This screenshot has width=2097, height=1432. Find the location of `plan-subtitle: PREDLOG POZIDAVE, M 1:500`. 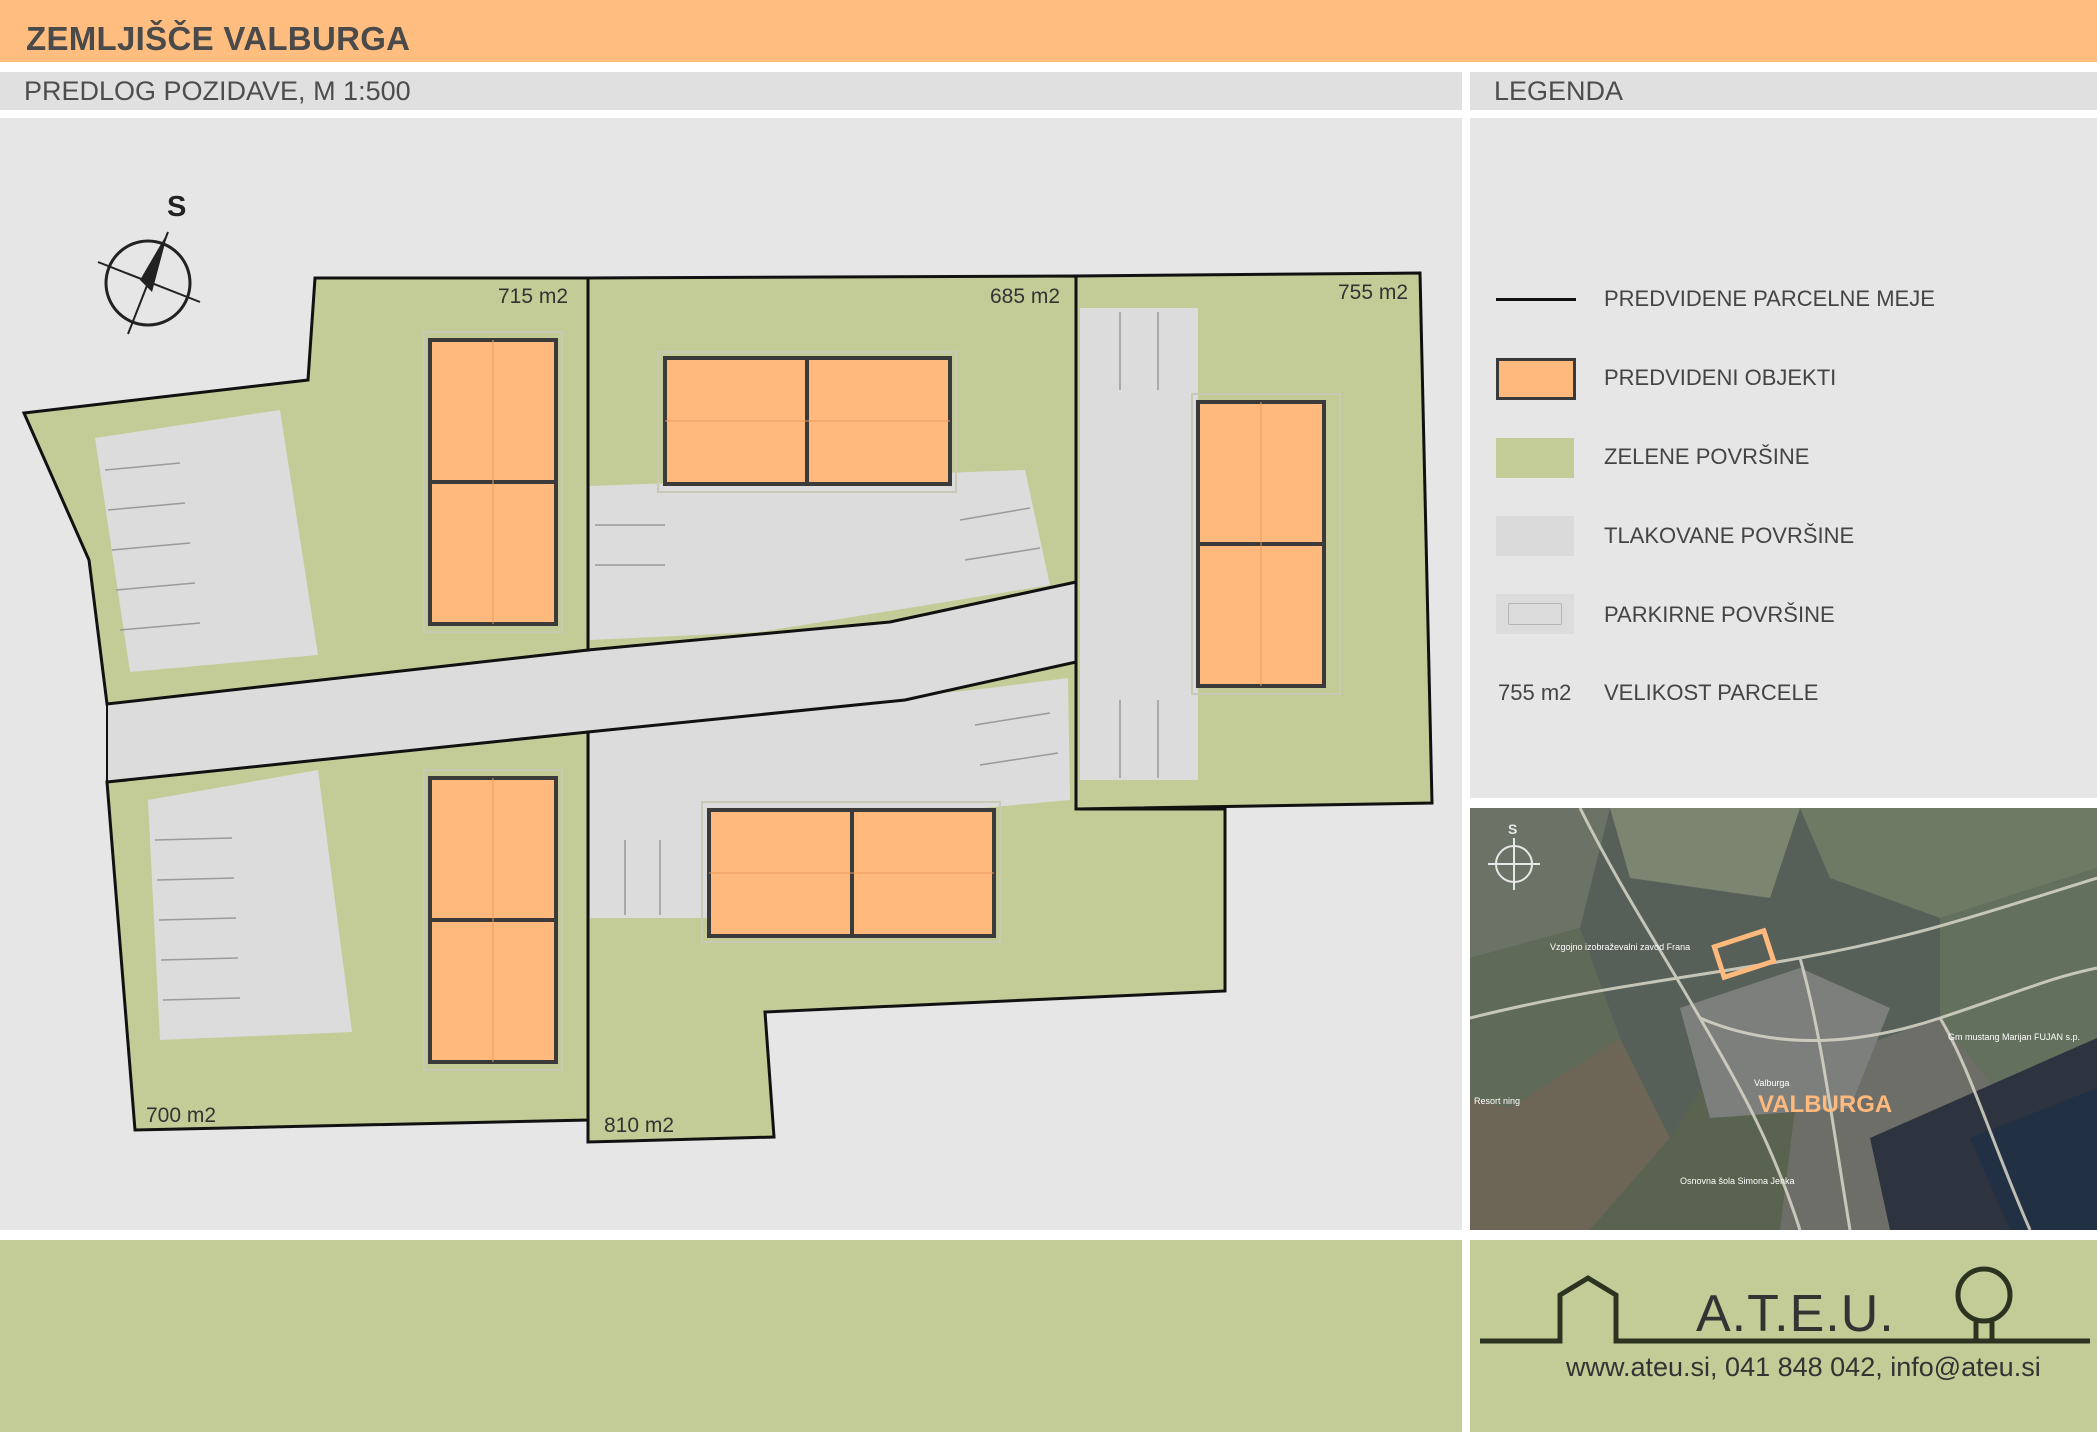

plan-subtitle: PREDLOG POZIDAVE, M 1:500 is located at coordinates (217, 91).